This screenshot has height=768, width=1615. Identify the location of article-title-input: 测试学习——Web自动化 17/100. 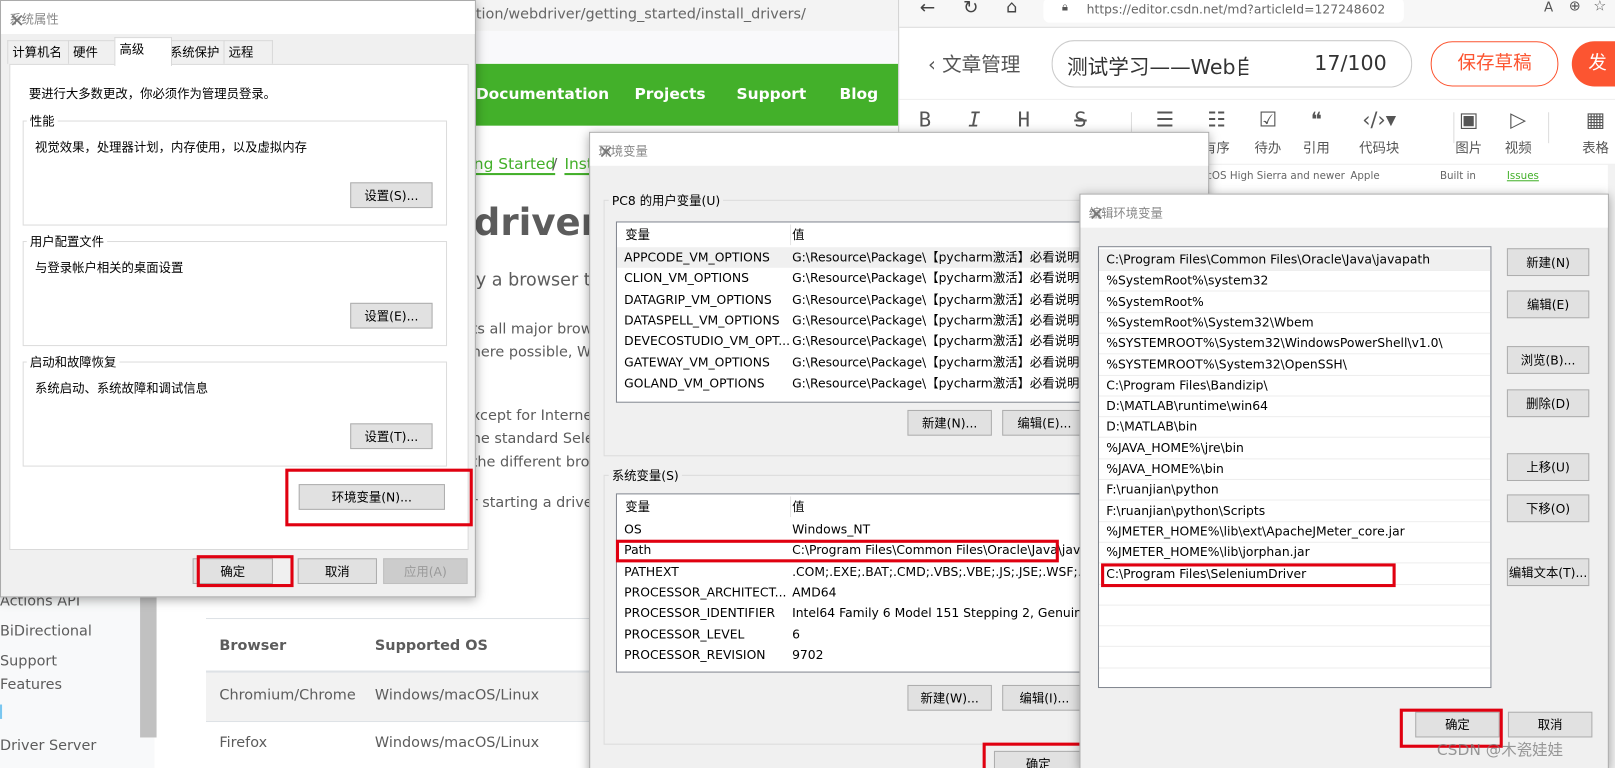
(1232, 64).